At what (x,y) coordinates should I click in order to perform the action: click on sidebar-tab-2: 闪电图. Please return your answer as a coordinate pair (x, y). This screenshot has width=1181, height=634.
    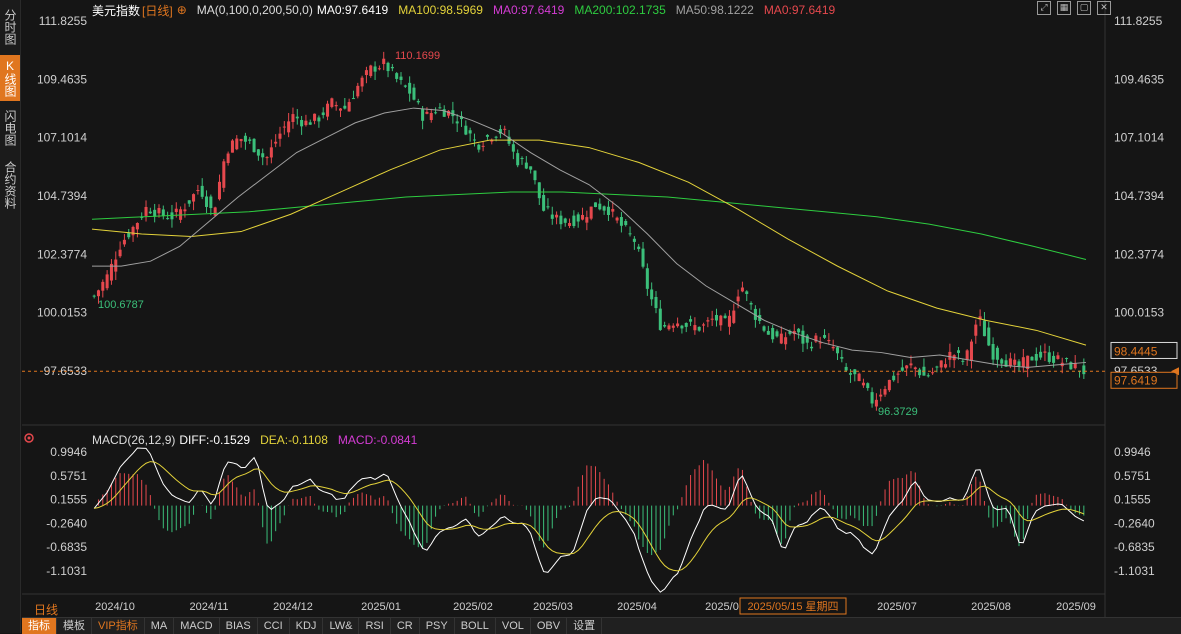
    Looking at the image, I should click on (10, 128).